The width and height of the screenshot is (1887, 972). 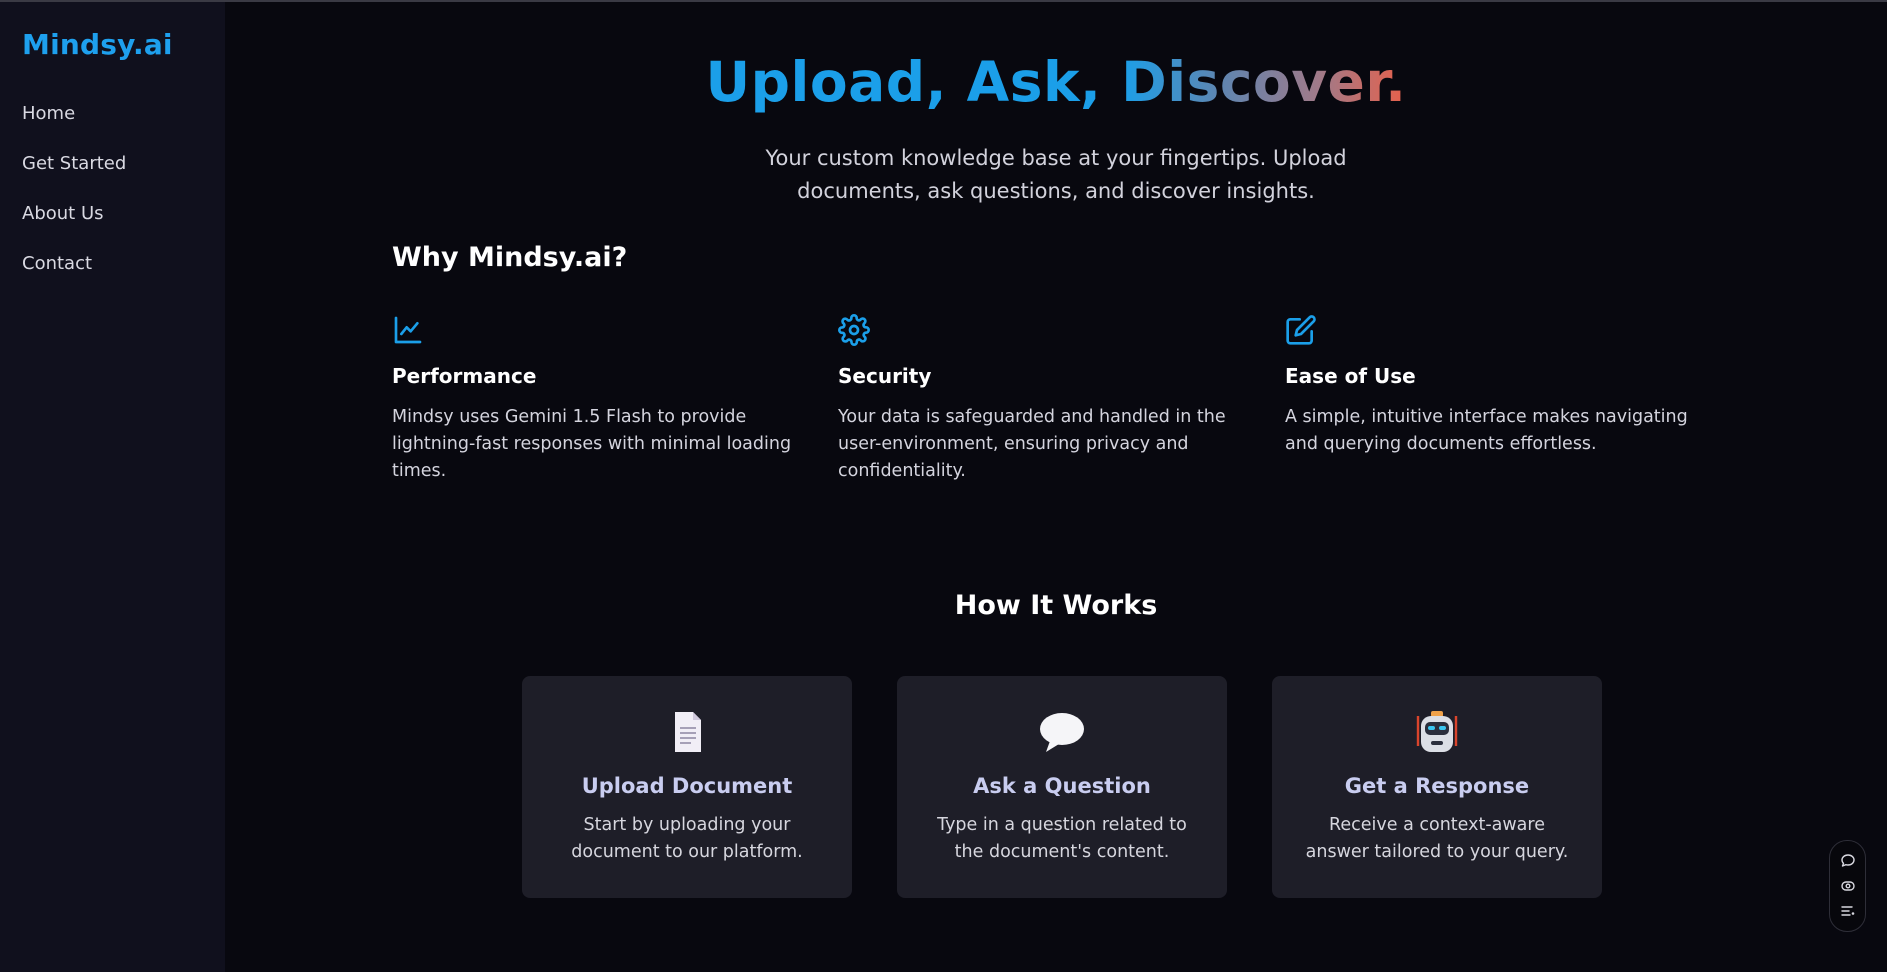 What do you see at coordinates (464, 376) in the screenshot?
I see `feature-title: Performance` at bounding box center [464, 376].